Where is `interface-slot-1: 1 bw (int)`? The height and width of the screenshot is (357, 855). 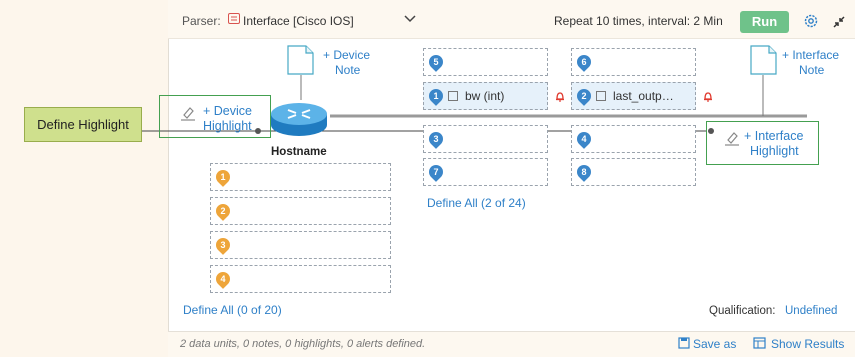
interface-slot-1: 1 bw (int) is located at coordinates (485, 96).